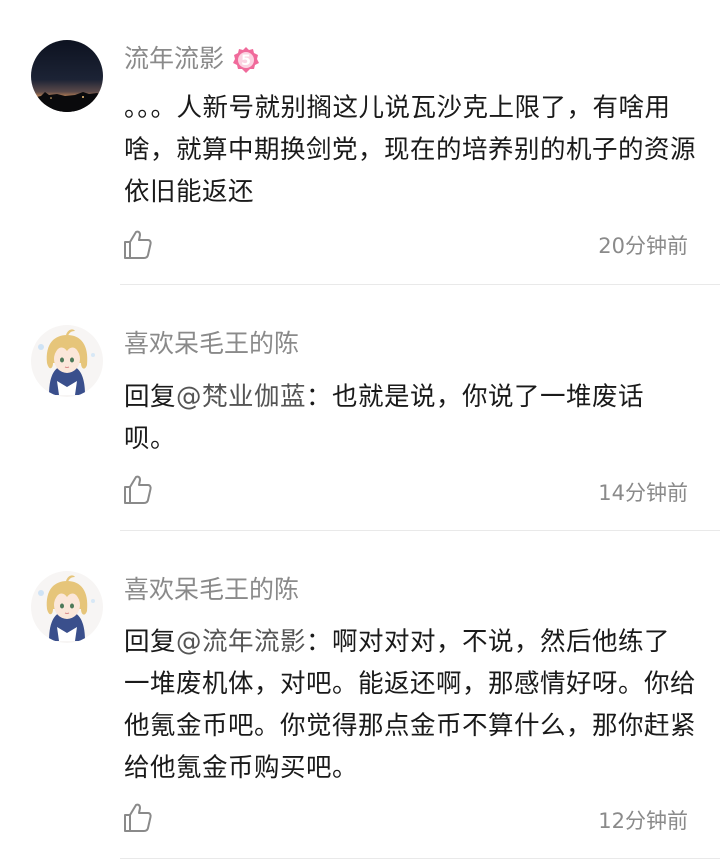 The height and width of the screenshot is (865, 720). I want to click on mention-link: @流年流影, so click(241, 642).